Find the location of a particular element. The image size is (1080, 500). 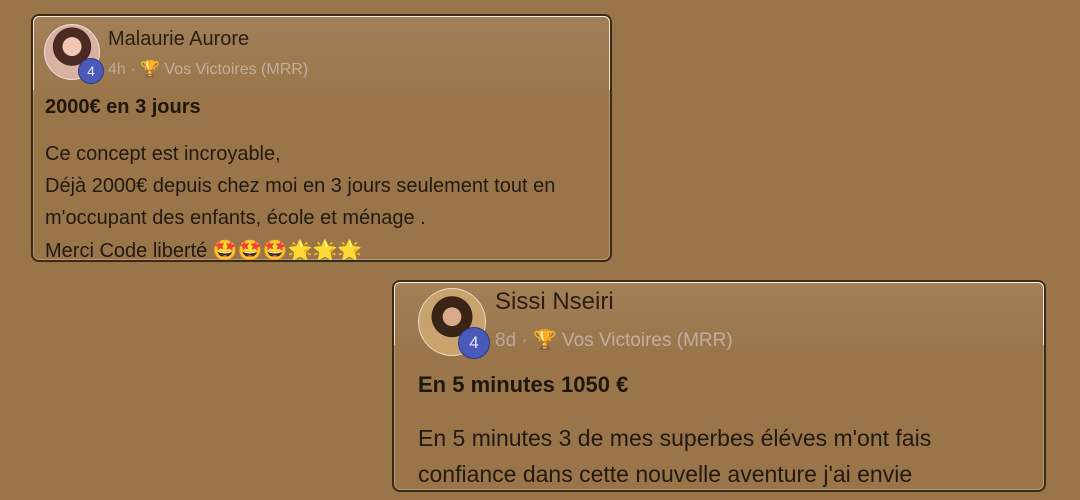

post-time: 8d is located at coordinates (506, 340).